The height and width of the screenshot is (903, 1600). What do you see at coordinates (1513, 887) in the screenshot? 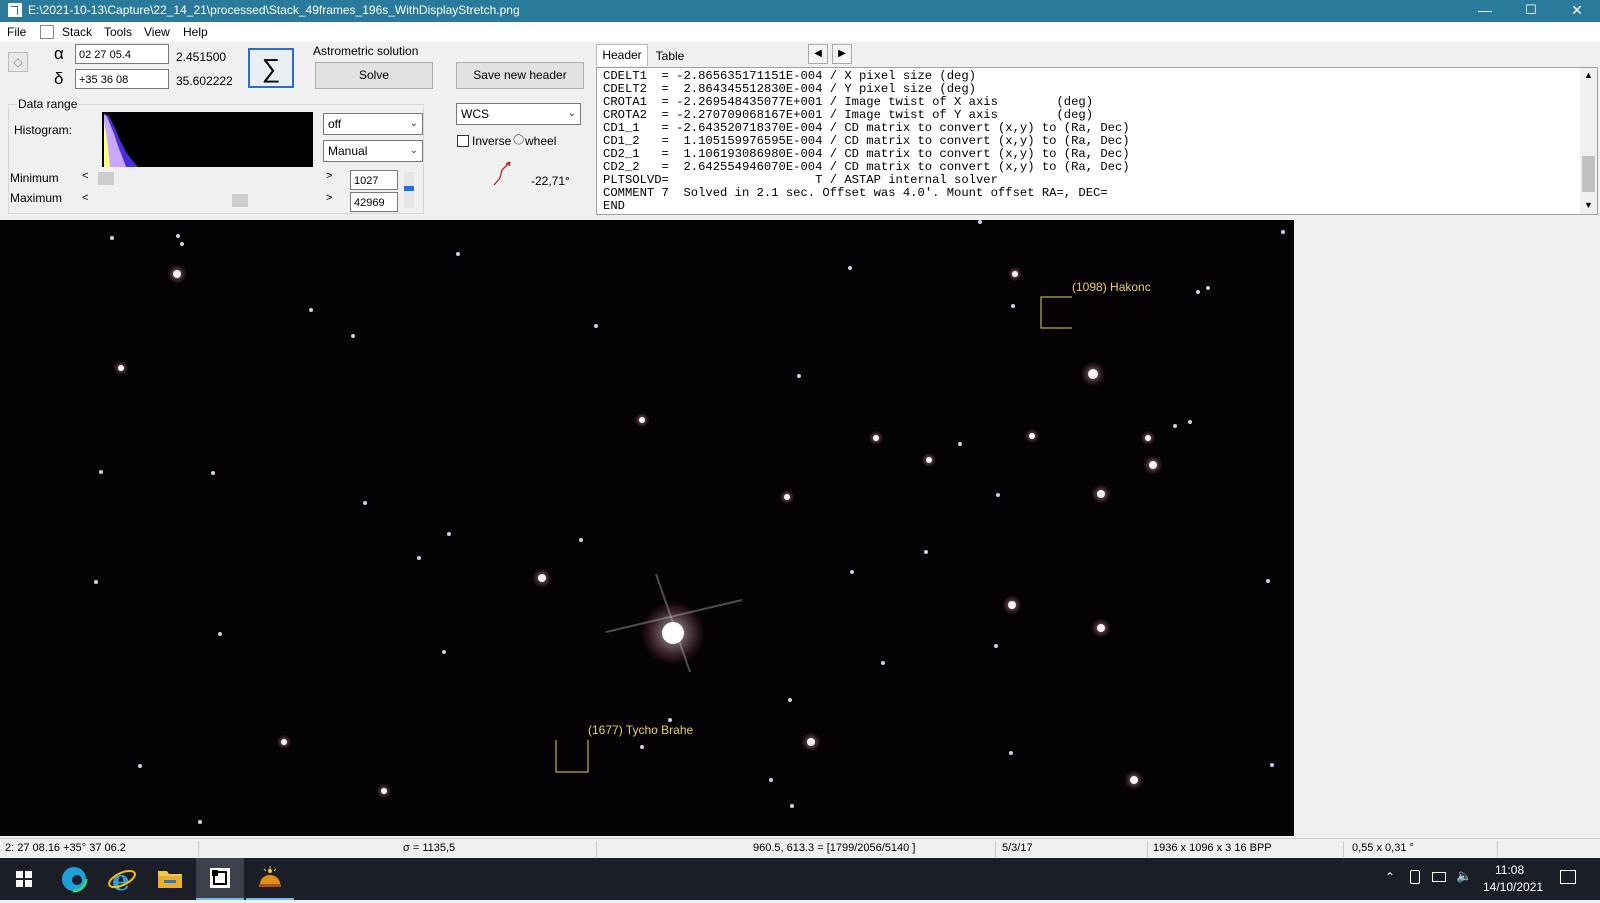
I see `clock-date: 14/10/2021` at bounding box center [1513, 887].